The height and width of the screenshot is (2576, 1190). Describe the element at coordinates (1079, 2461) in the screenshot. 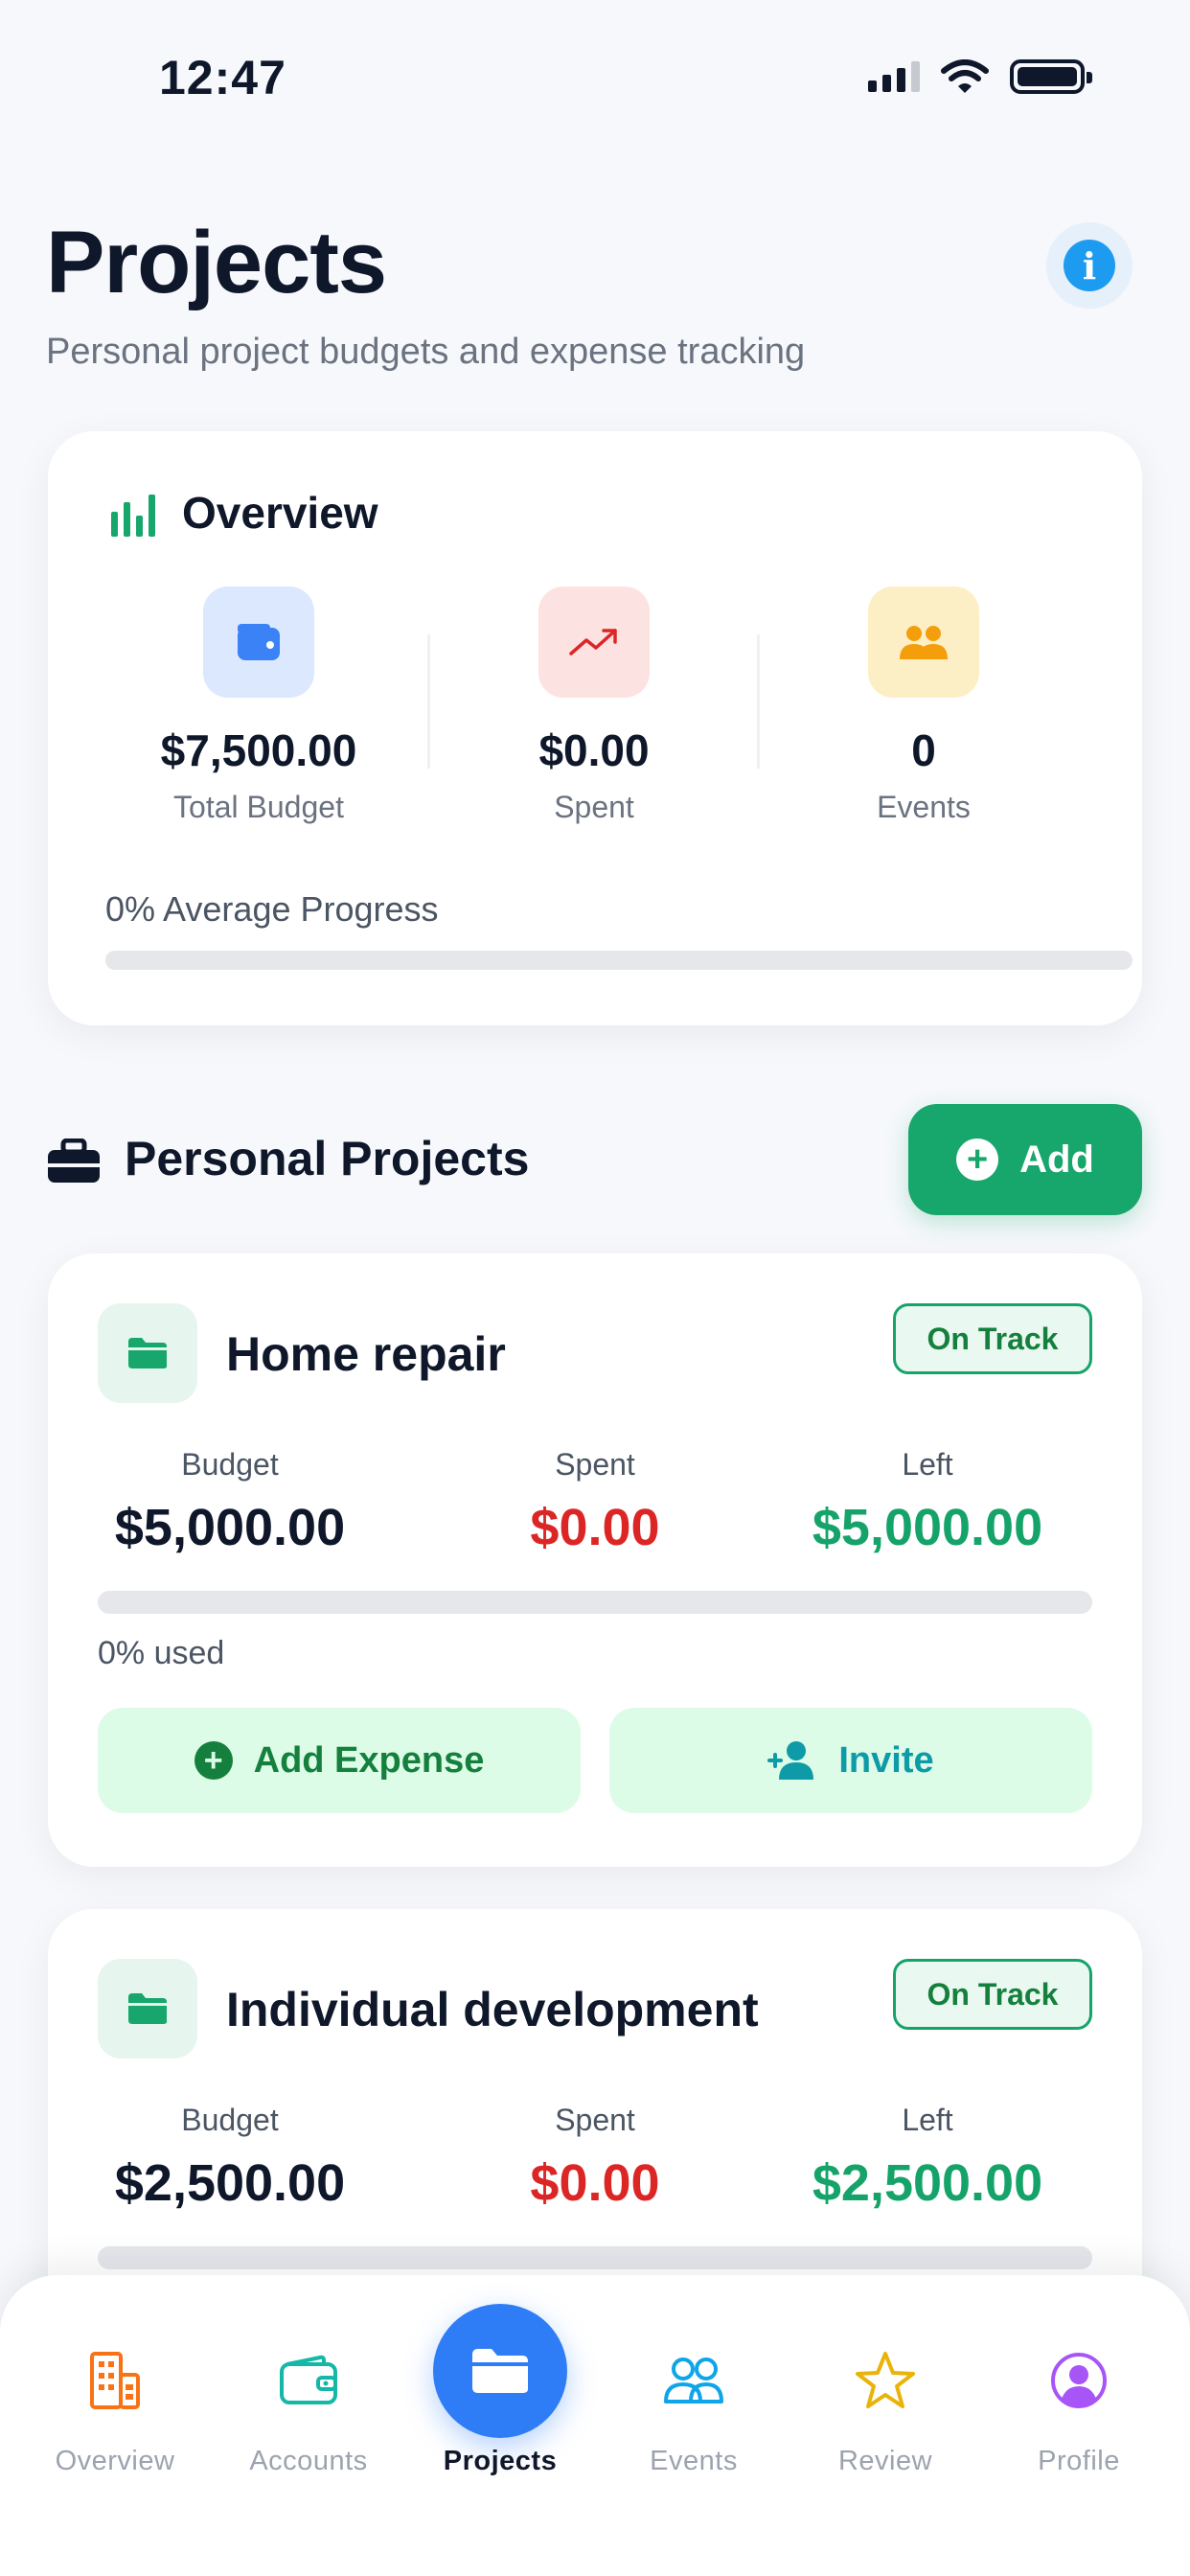

I see `nav-label: Profile` at that location.